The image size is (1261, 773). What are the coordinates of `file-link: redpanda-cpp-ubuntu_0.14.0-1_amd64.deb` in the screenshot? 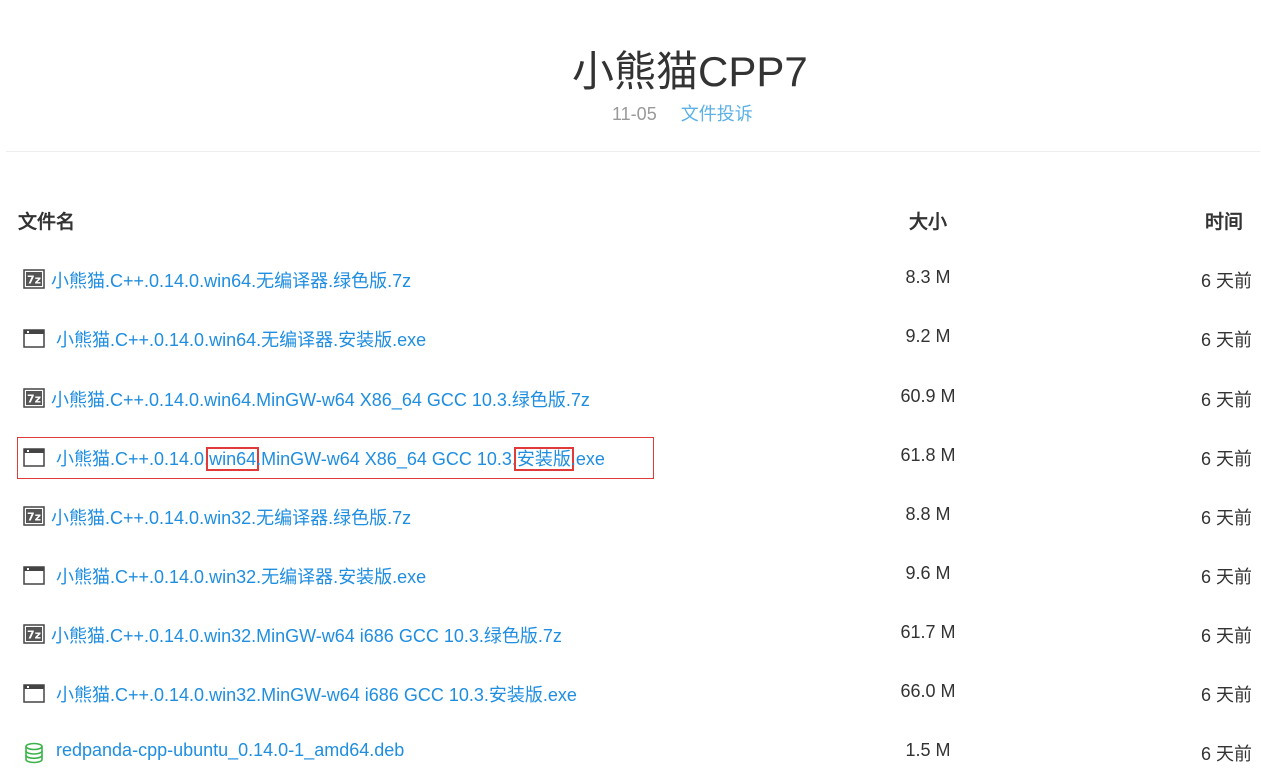 It's located at (230, 750).